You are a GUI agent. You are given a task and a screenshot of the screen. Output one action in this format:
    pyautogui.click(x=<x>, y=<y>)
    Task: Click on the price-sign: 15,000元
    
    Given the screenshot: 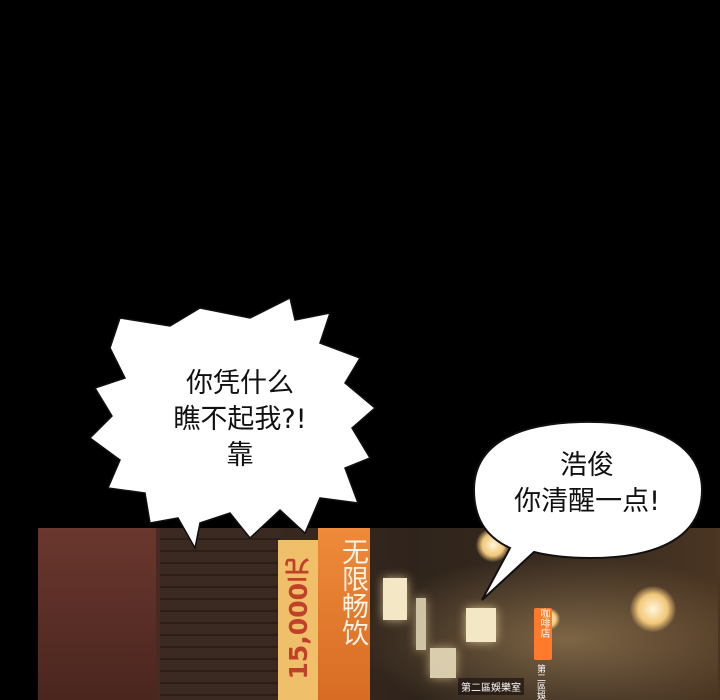 What is the action you would take?
    pyautogui.click(x=298, y=620)
    